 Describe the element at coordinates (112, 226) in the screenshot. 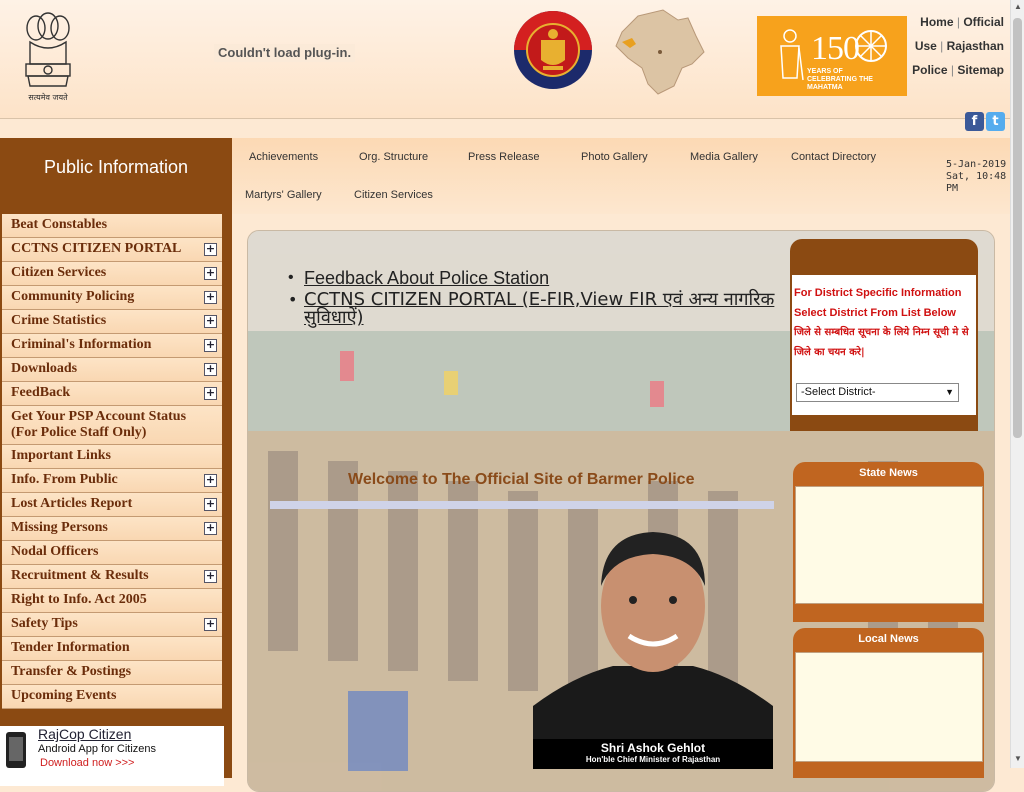

I see `sidebar-item-beat-constables: Beat Constables` at that location.